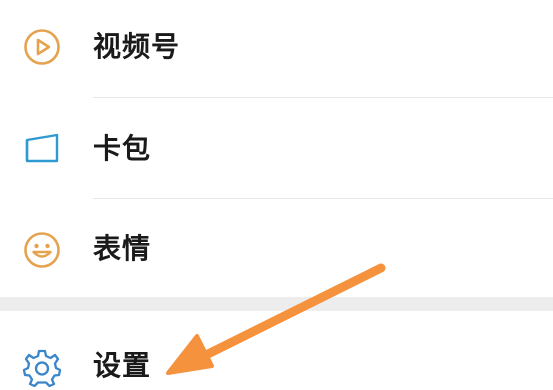  What do you see at coordinates (137, 46) in the screenshot?
I see `menu-item-label: 视频号` at bounding box center [137, 46].